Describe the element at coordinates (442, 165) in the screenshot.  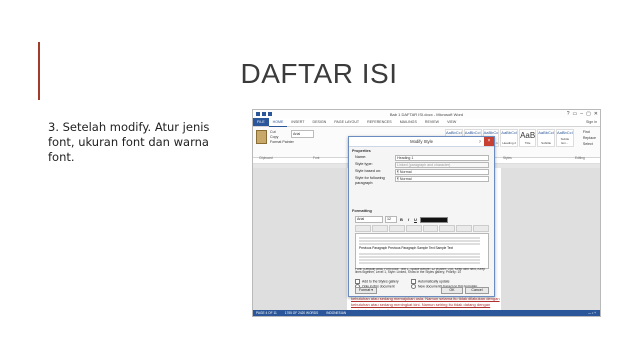
I see `style-type-select: Linked (paragraph and character)` at that location.